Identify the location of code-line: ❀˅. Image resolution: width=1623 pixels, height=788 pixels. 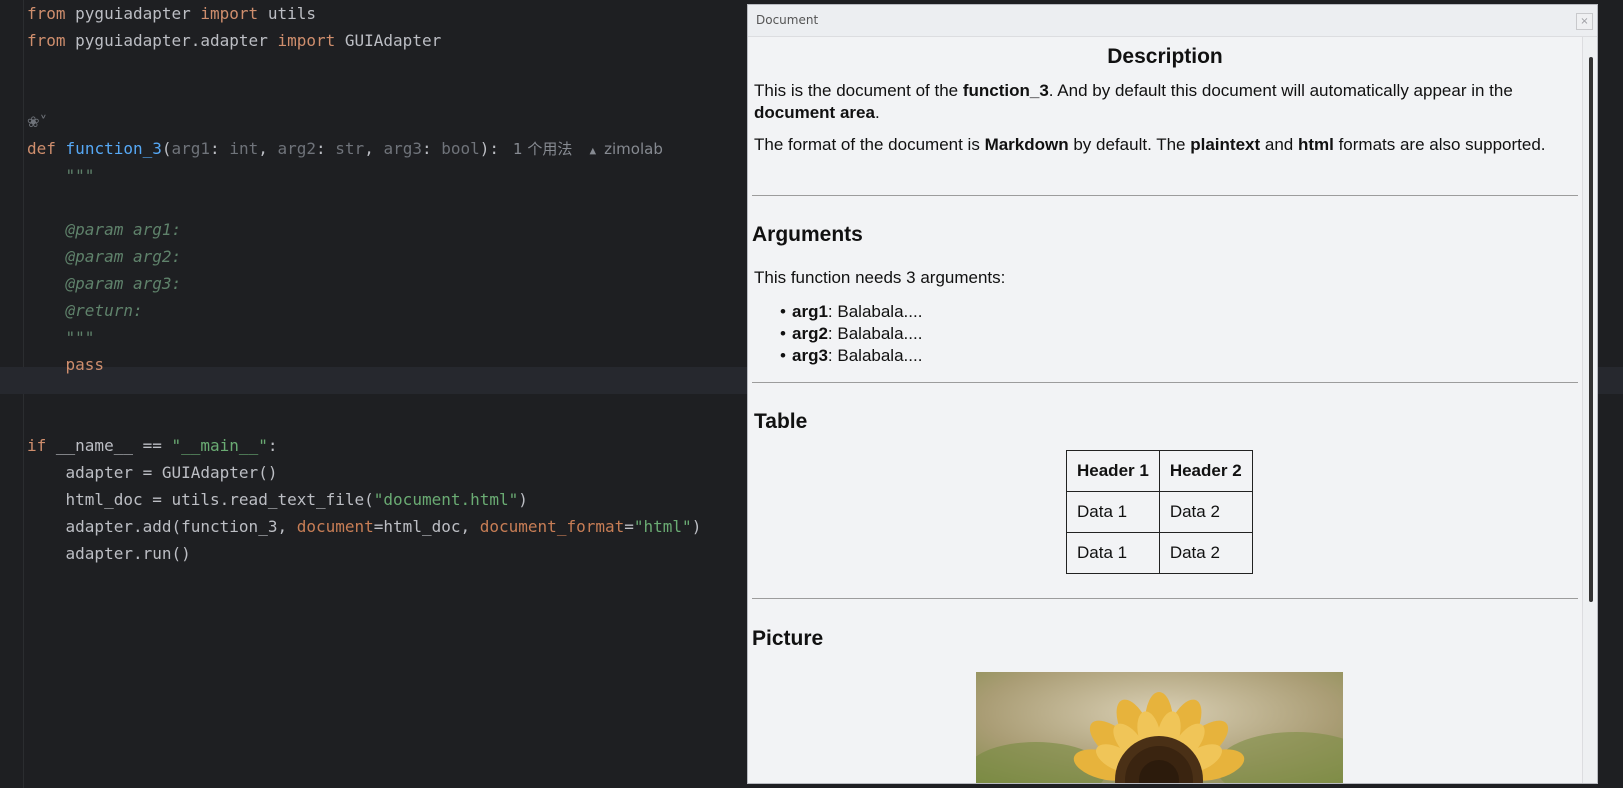
(364, 121).